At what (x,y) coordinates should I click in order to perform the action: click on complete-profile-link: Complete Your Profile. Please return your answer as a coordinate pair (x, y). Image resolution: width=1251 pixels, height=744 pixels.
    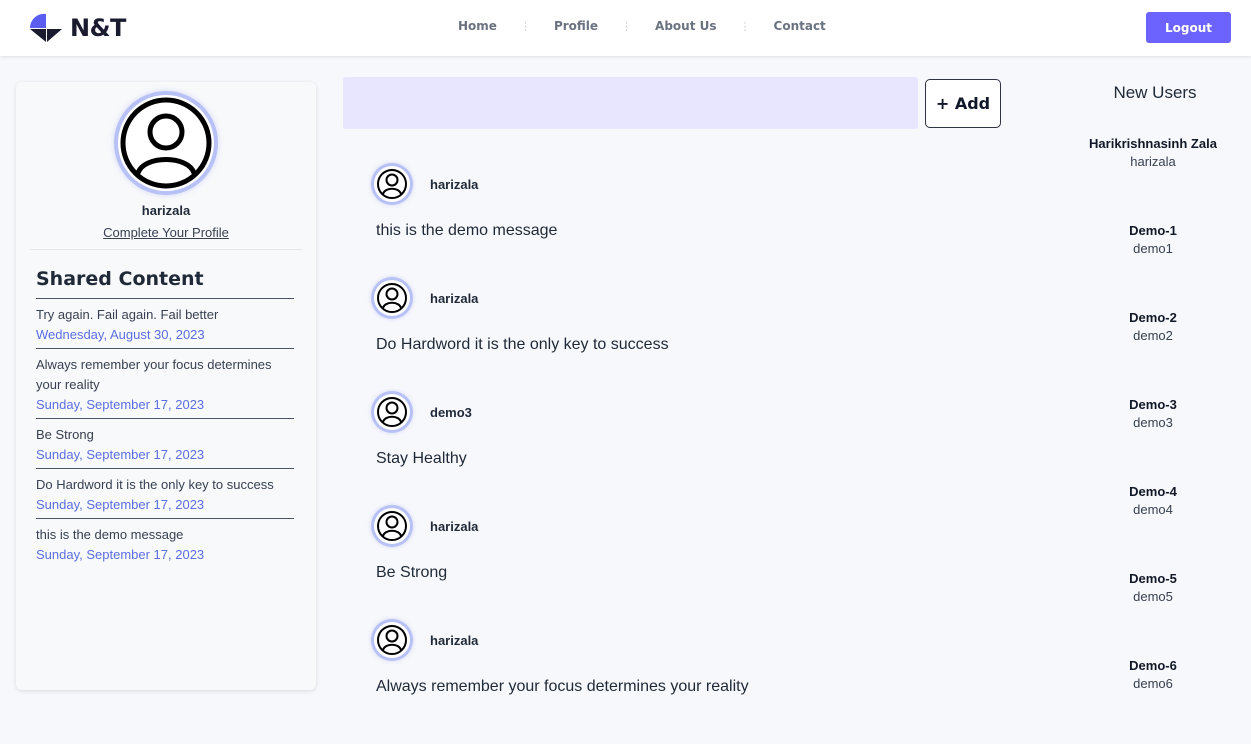
    Looking at the image, I should click on (166, 232).